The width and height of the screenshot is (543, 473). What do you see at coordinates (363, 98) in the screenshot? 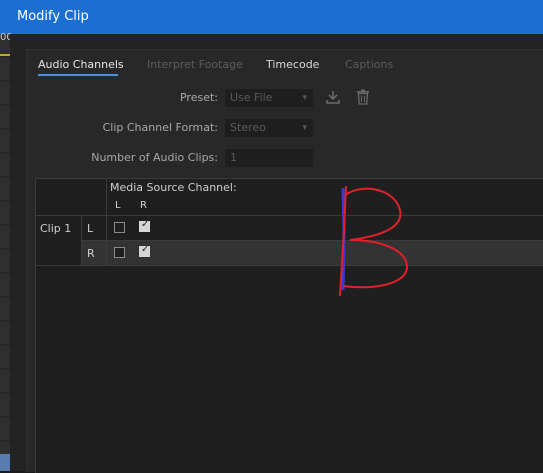
I see `trash-icon` at bounding box center [363, 98].